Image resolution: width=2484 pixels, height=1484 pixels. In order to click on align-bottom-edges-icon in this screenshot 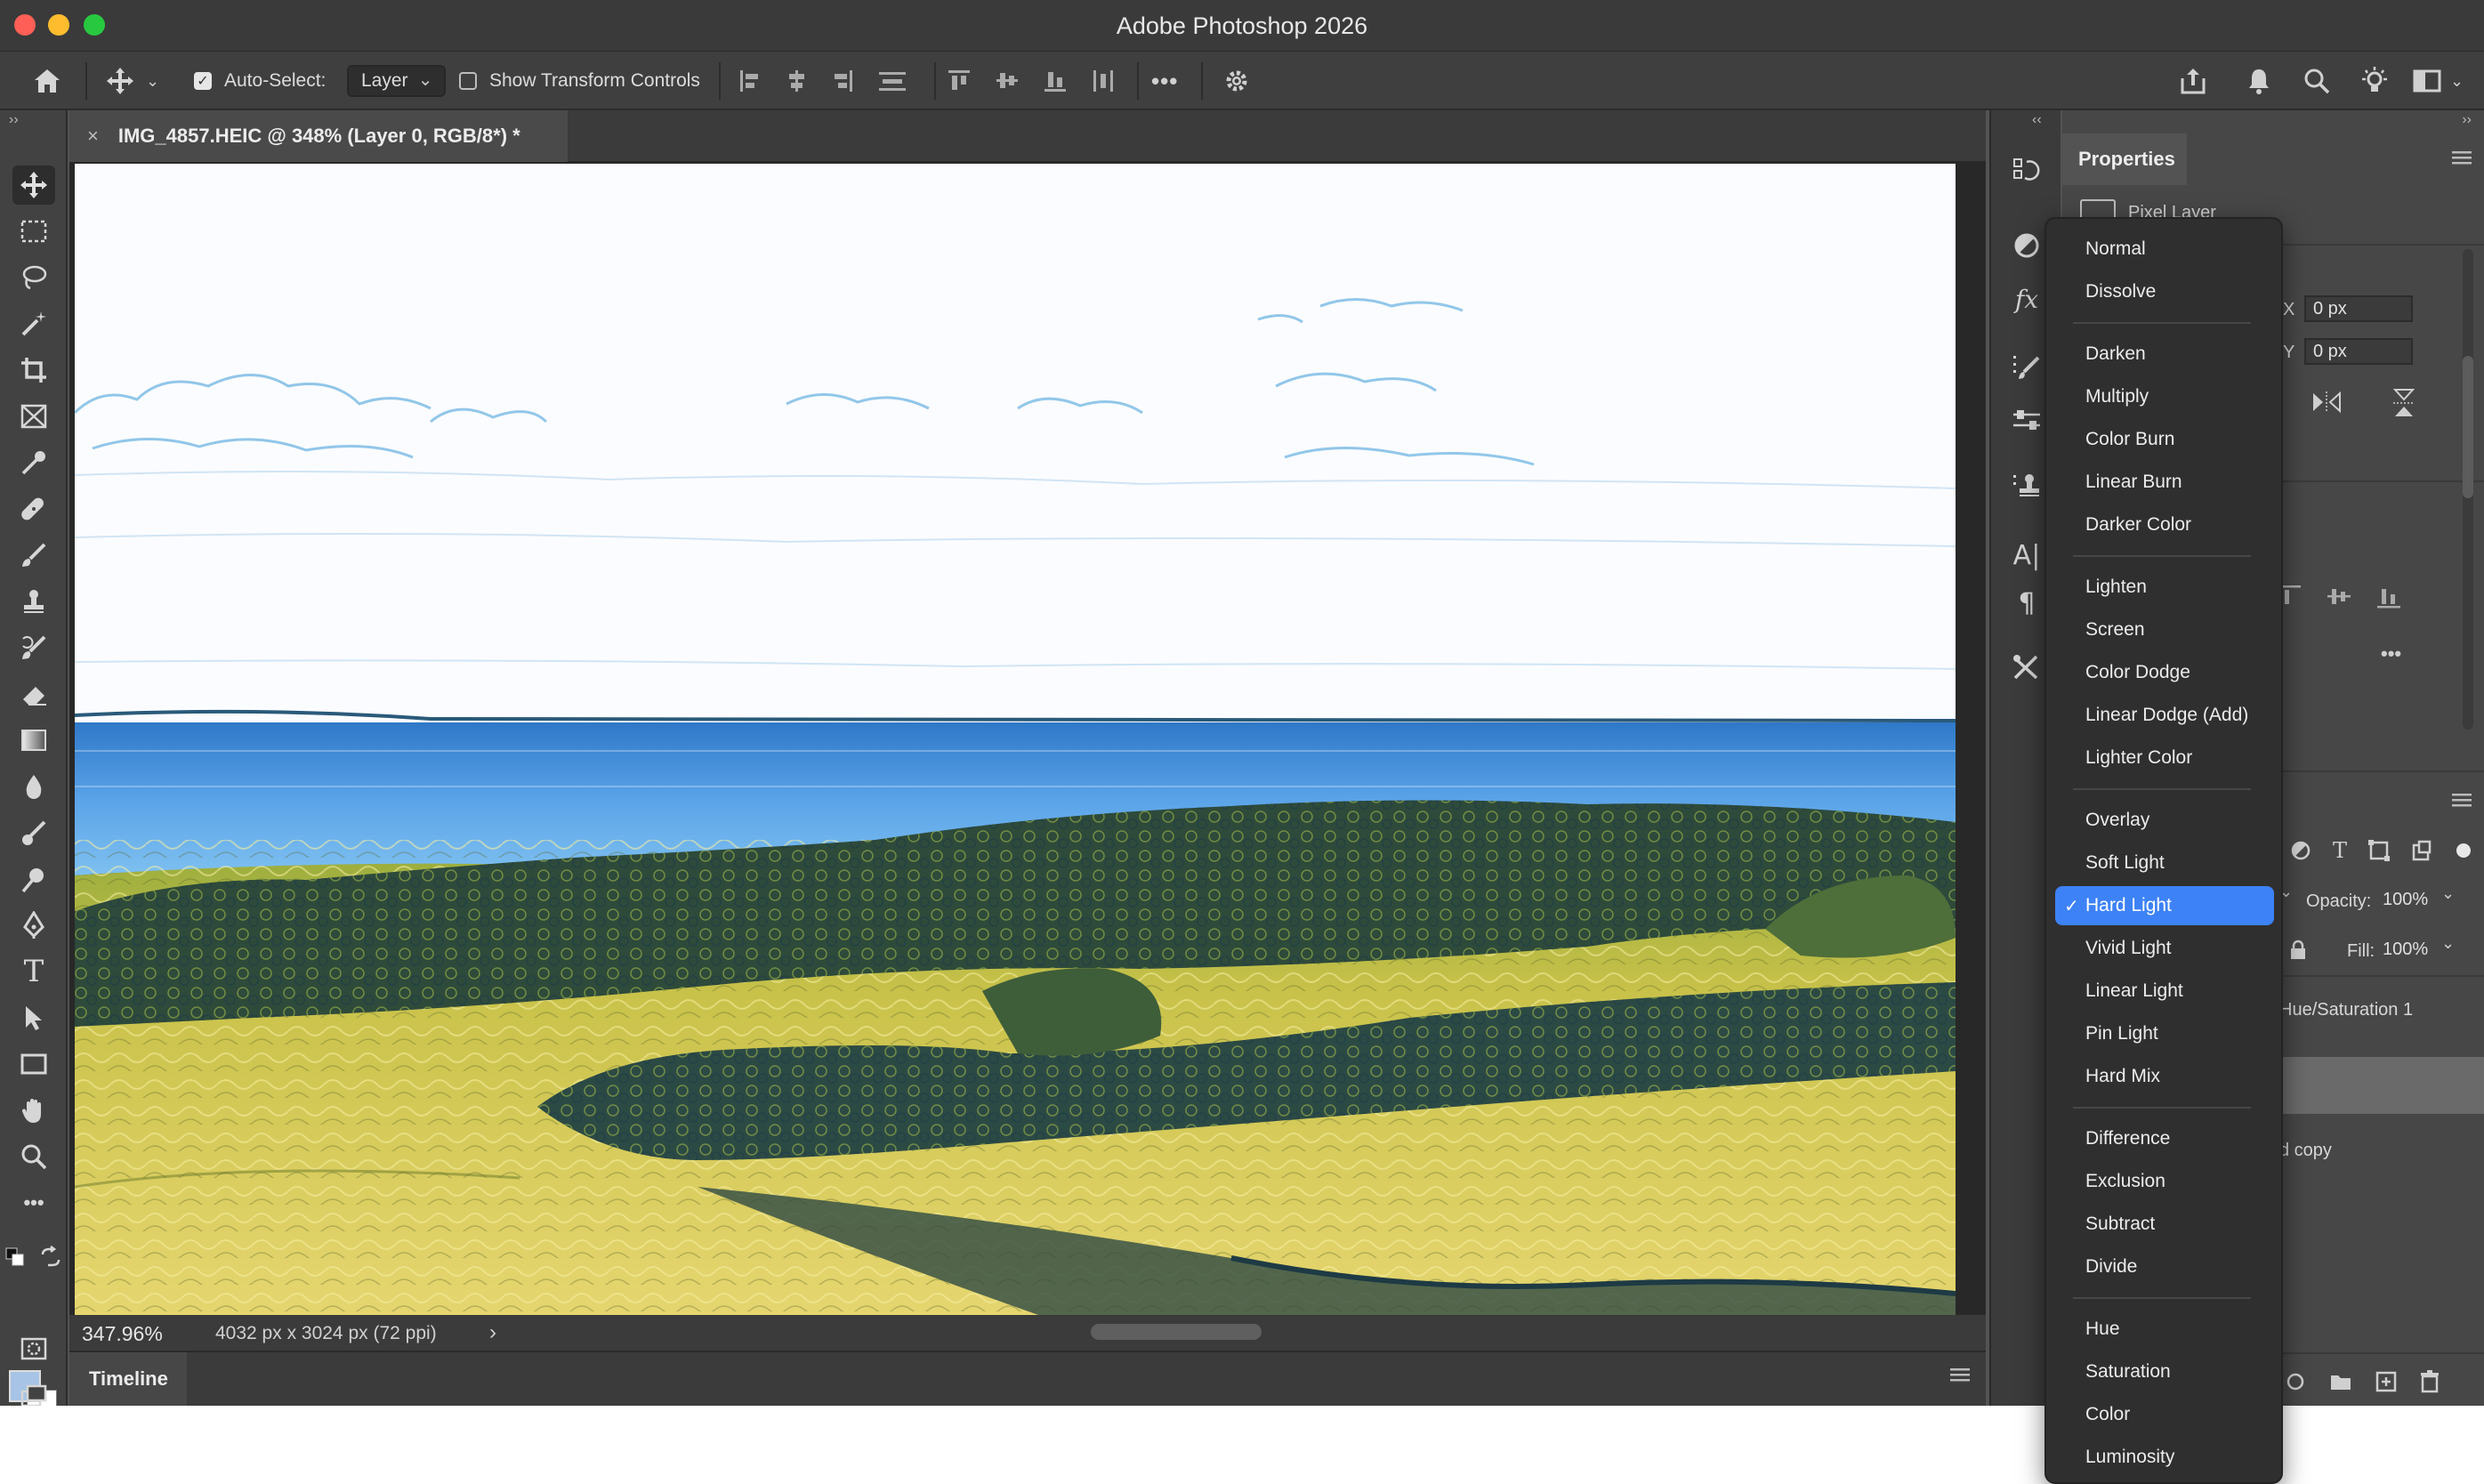, I will do `click(2388, 597)`.